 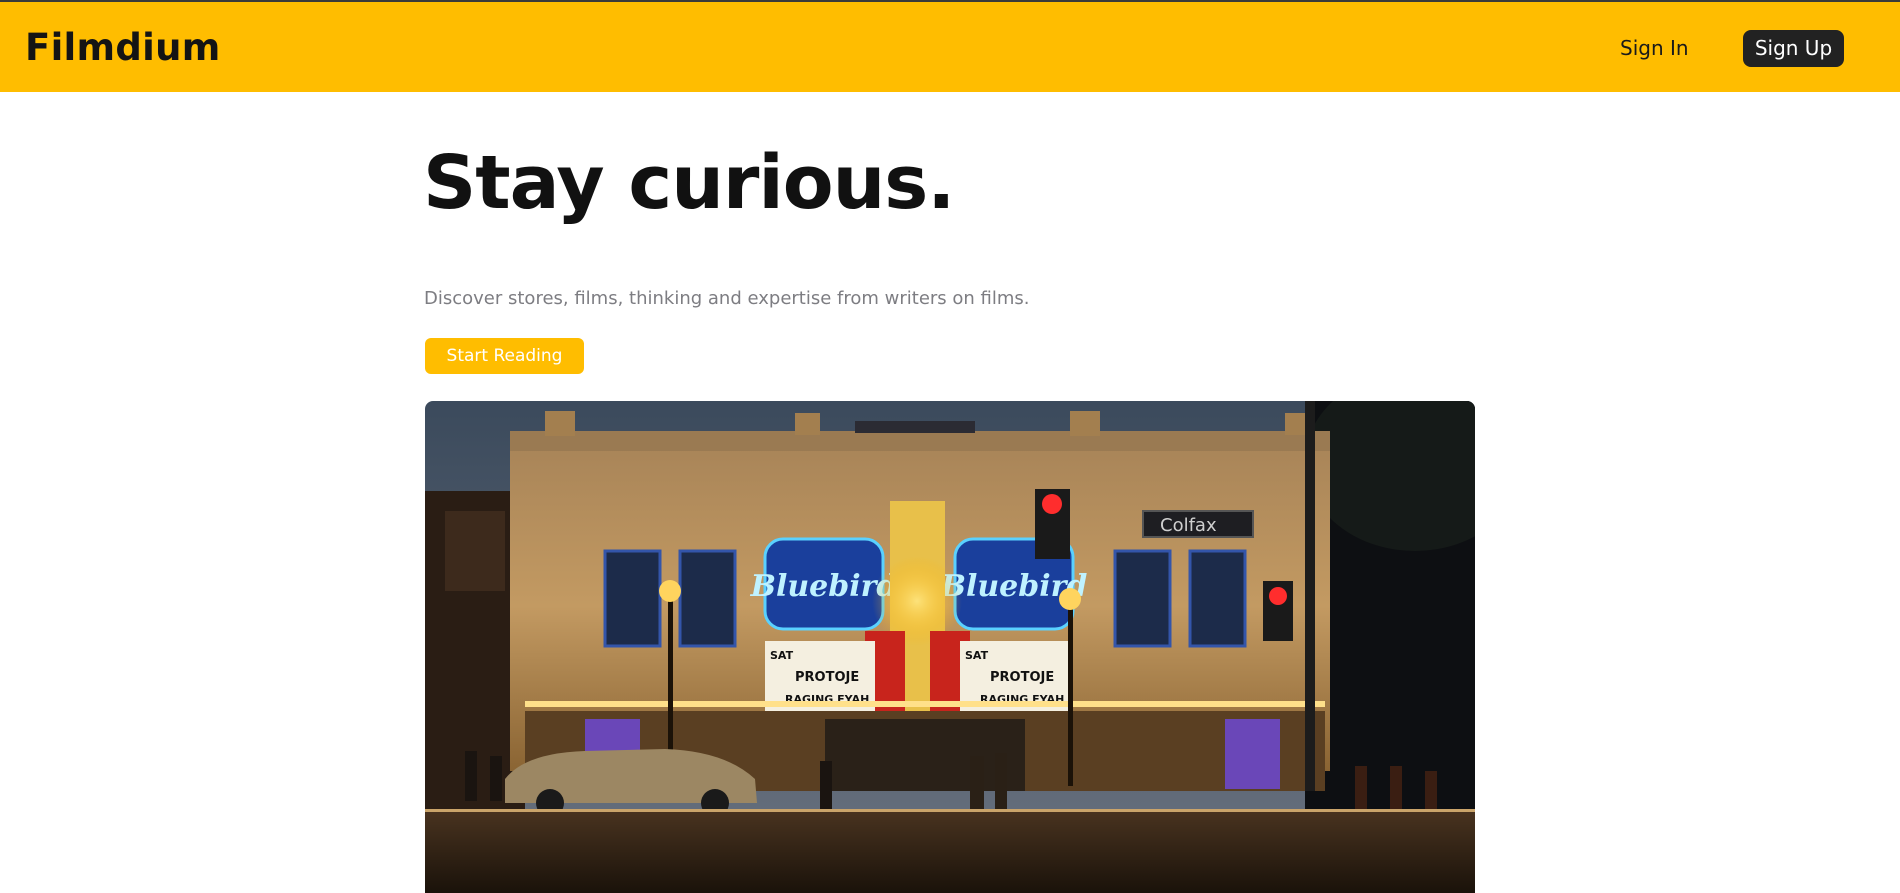 What do you see at coordinates (950, 46) in the screenshot?
I see `top-navbar: Filmdium Sign In Sign Up` at bounding box center [950, 46].